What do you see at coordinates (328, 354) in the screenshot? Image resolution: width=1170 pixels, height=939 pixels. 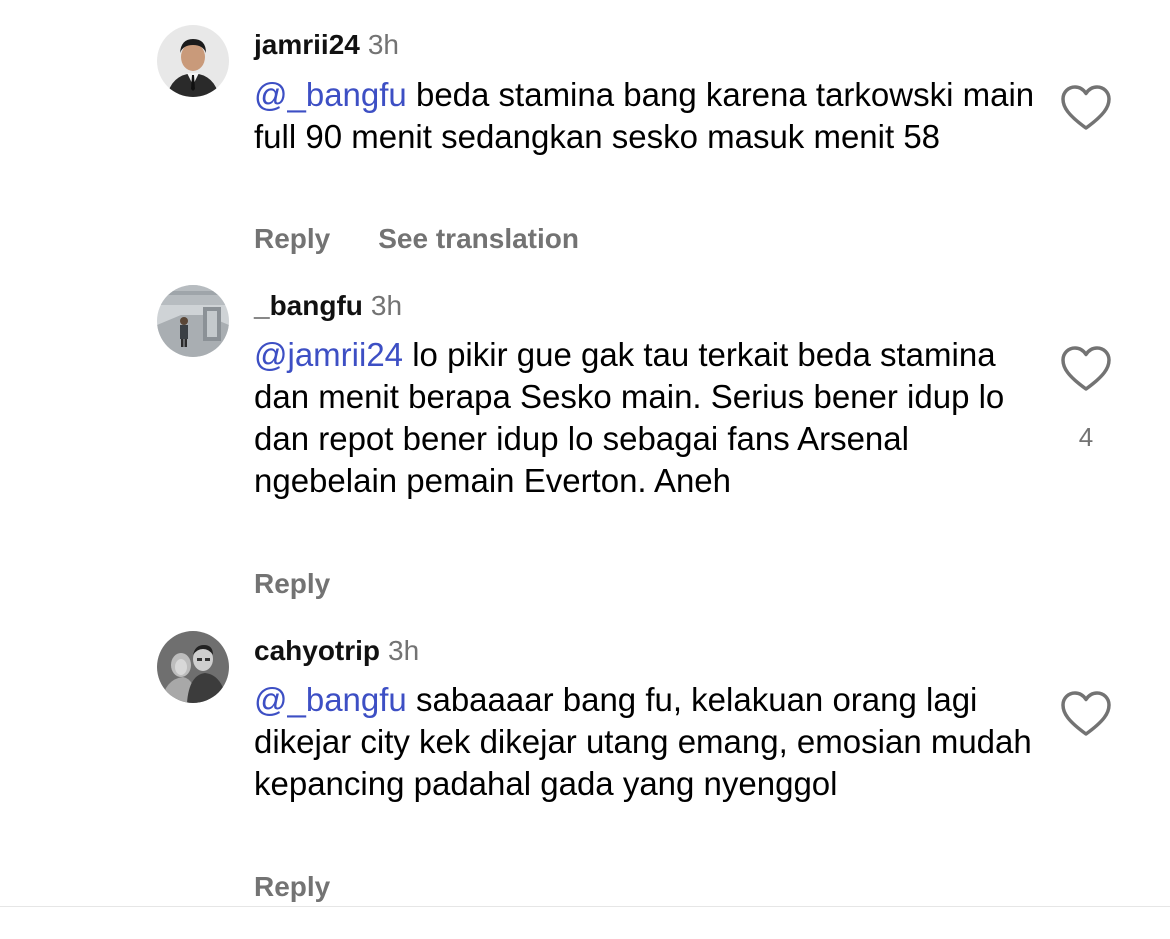 I see `mention-link: @jamrii24` at bounding box center [328, 354].